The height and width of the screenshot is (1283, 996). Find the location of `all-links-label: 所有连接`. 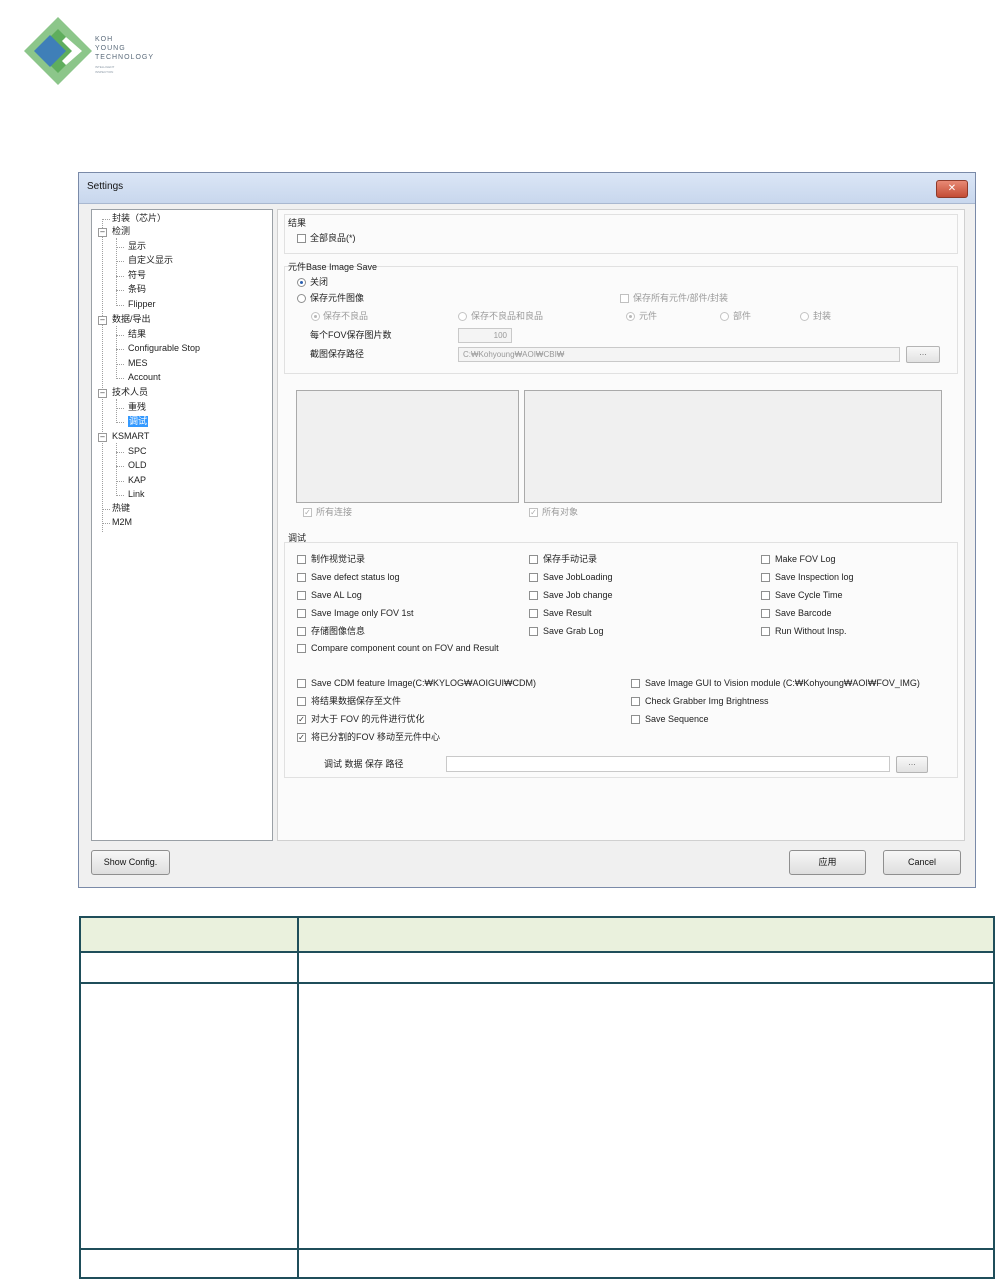

all-links-label: 所有连接 is located at coordinates (334, 512).